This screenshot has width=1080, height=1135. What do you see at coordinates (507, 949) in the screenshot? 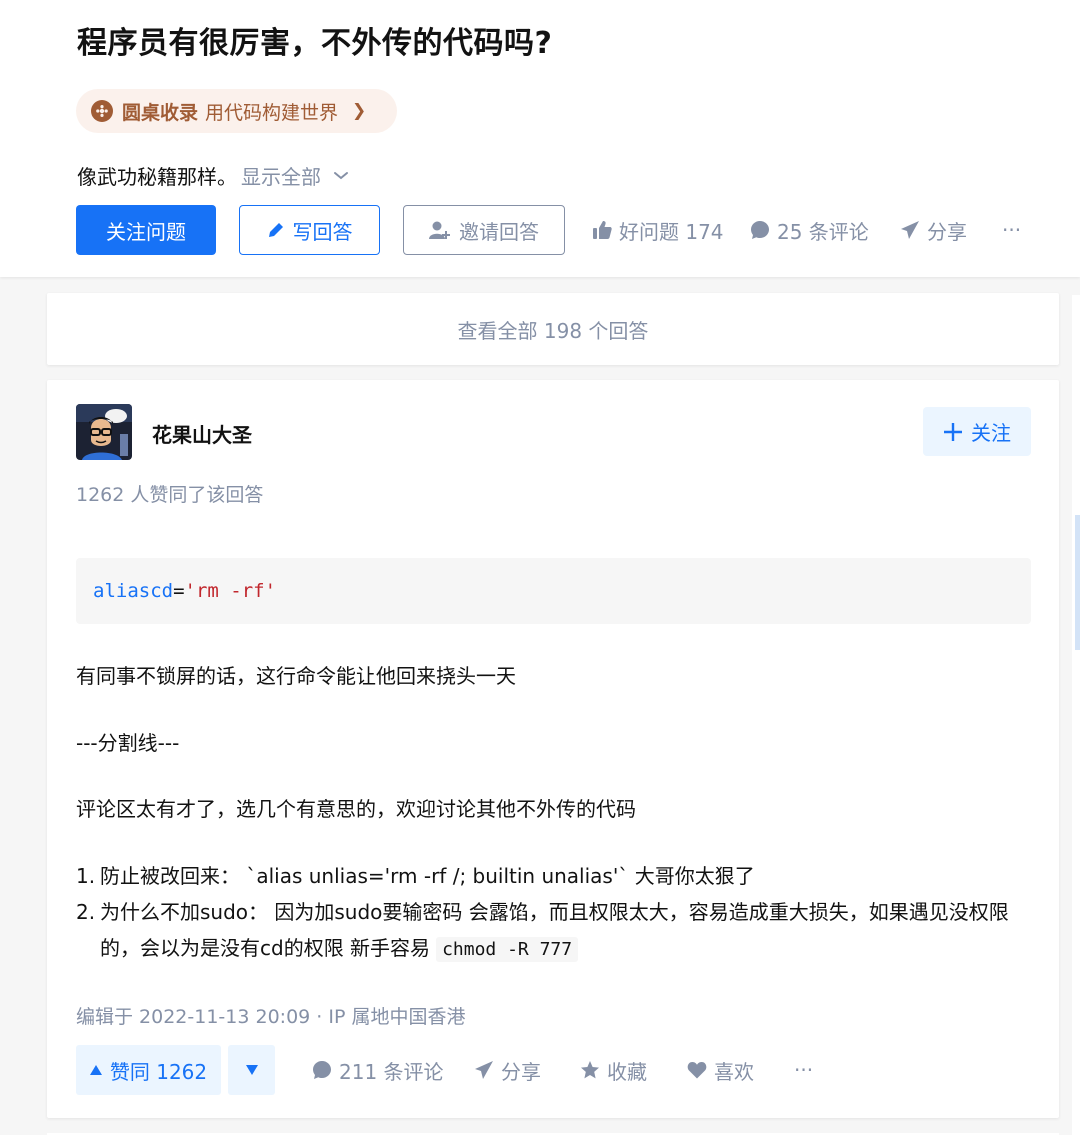
I see `inline-code: chmod -R 777` at bounding box center [507, 949].